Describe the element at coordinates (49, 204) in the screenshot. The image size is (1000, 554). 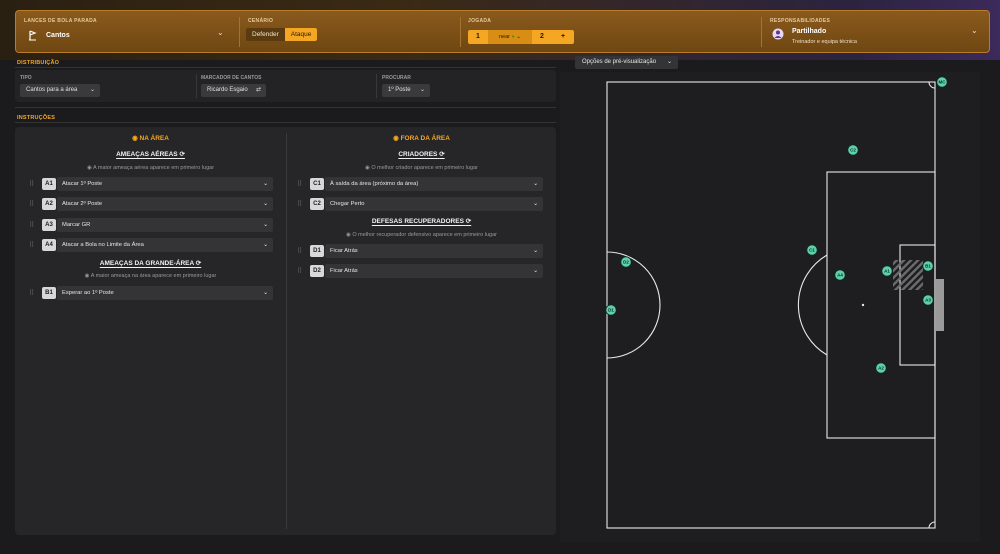
I see `role-badge: A2` at that location.